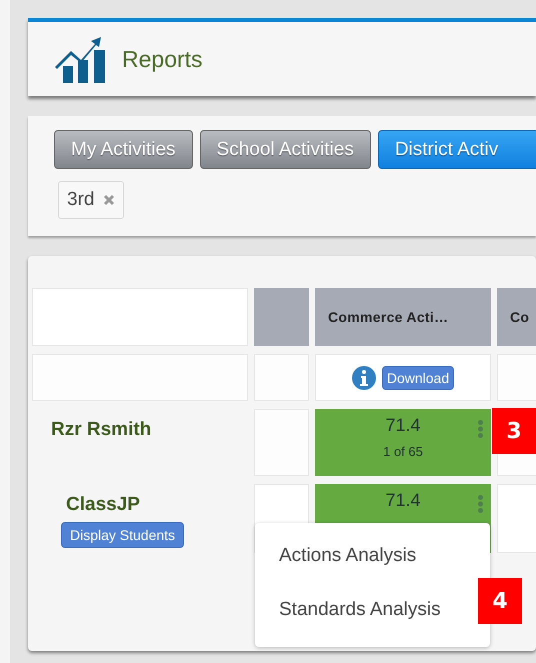 The height and width of the screenshot is (663, 536). Describe the element at coordinates (347, 556) in the screenshot. I see `menu-item: Actions Analysis` at that location.